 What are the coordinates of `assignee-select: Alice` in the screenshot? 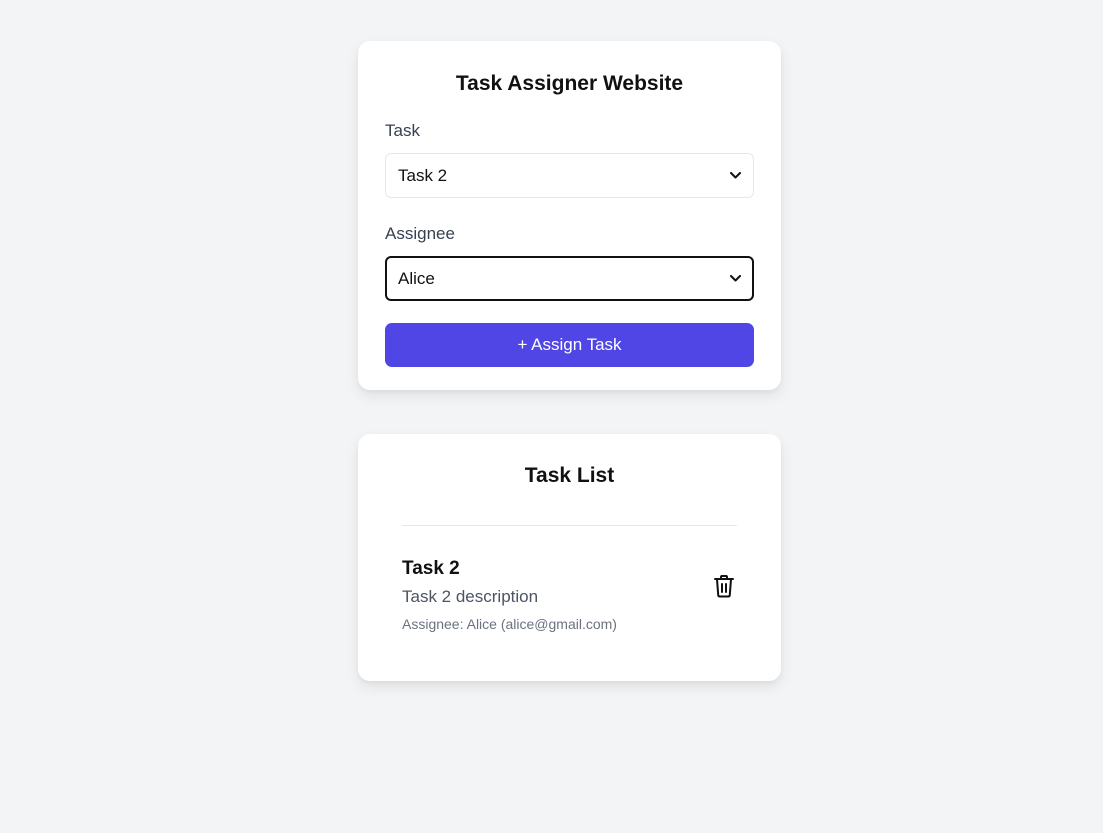 It's located at (569, 278).